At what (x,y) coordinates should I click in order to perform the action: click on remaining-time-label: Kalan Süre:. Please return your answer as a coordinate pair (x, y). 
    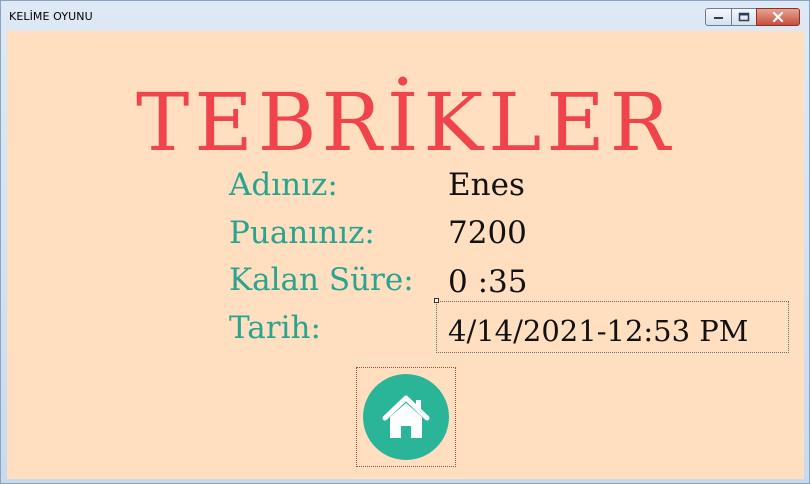
    Looking at the image, I should click on (321, 280).